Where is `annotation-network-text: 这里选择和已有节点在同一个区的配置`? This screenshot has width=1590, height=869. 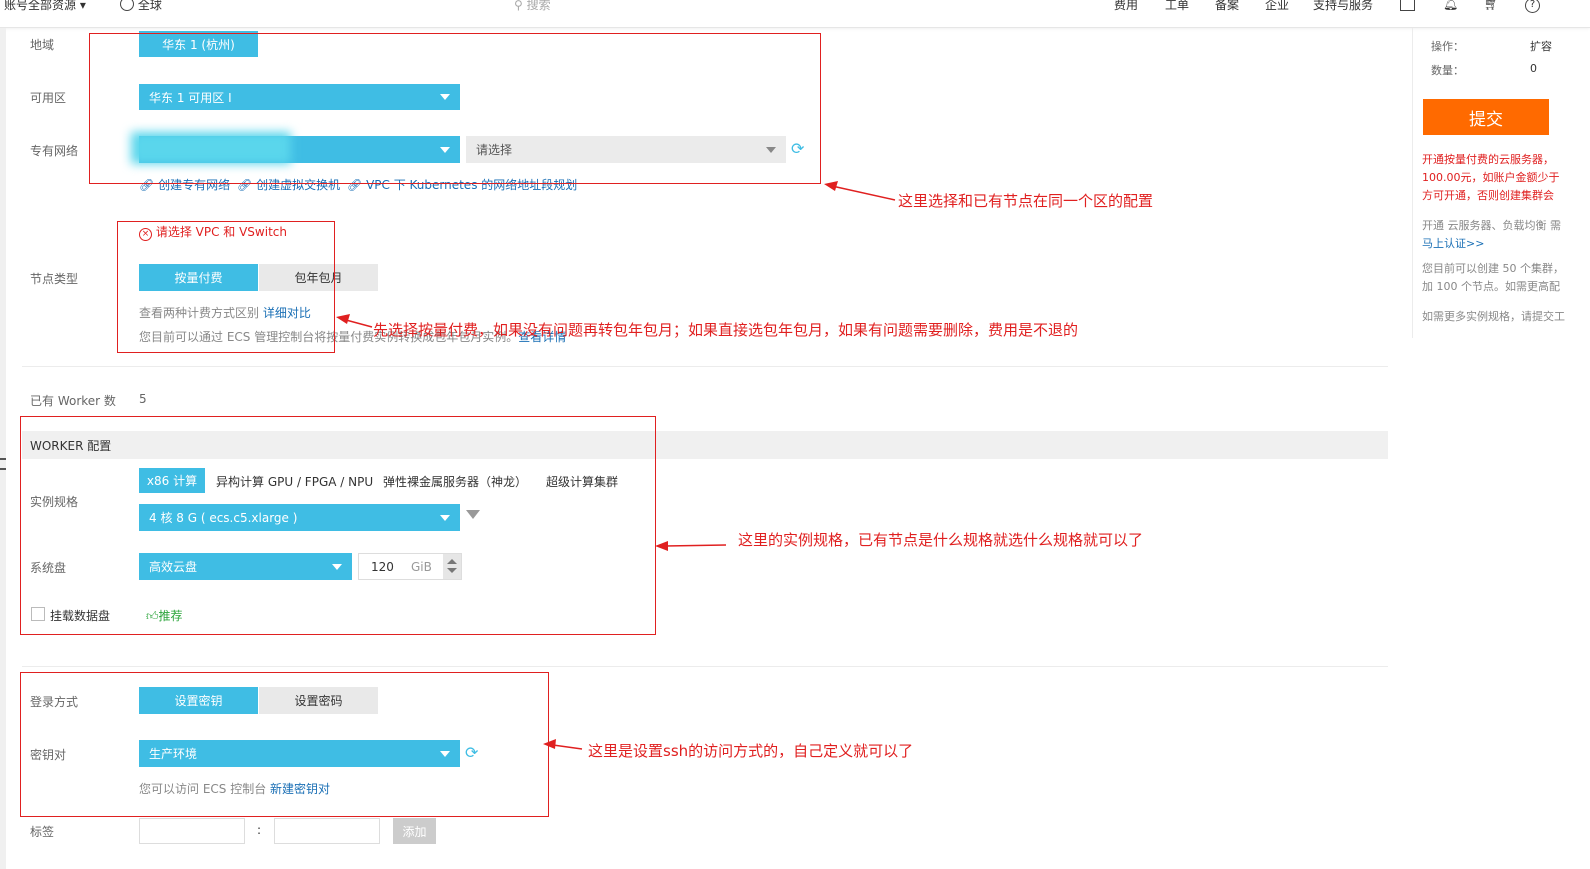
annotation-network-text: 这里选择和已有节点在同一个区的配置 is located at coordinates (1026, 201).